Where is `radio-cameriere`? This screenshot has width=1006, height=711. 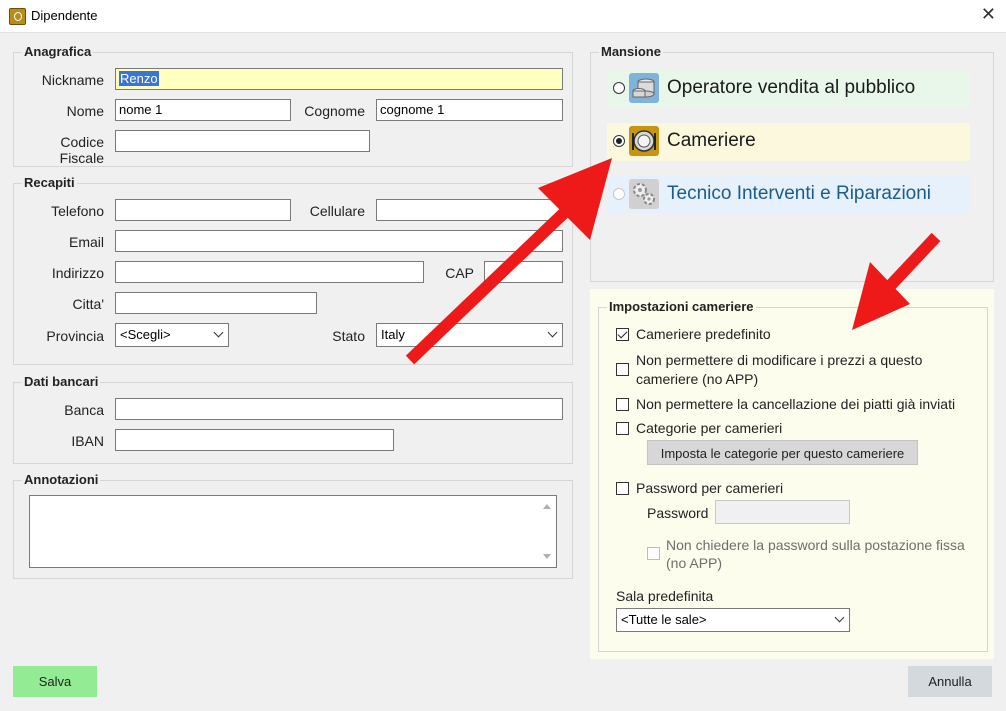 radio-cameriere is located at coordinates (619, 141).